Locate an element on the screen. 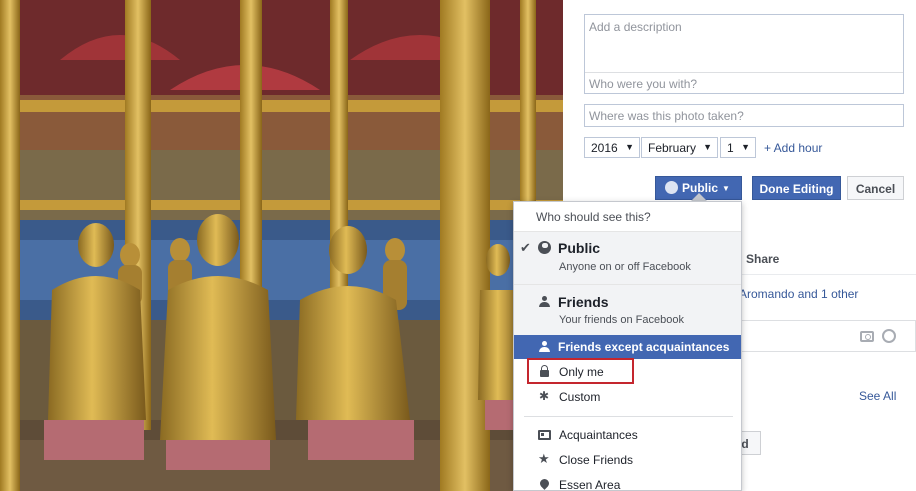 Image resolution: width=916 pixels, height=491 pixels. done-editing-button: Done Editing is located at coordinates (796, 188).